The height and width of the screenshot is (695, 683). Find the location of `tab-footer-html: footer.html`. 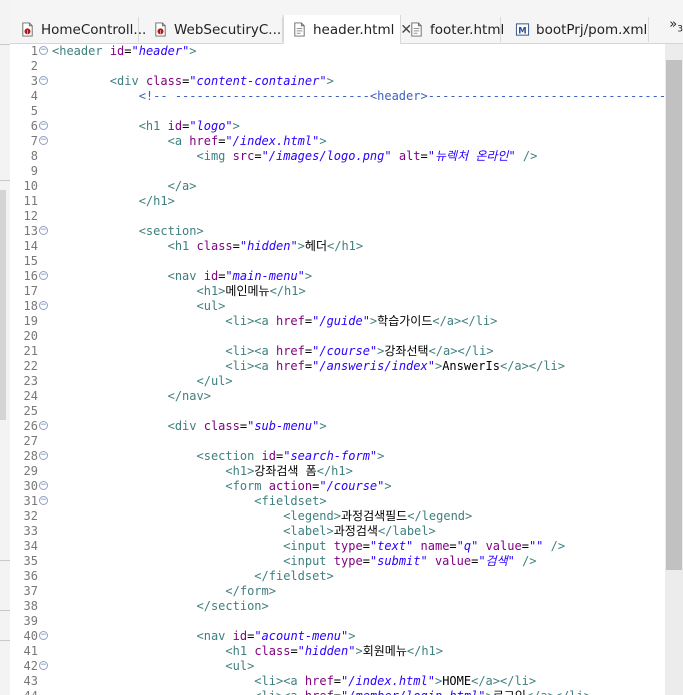

tab-footer-html: footer.html is located at coordinates (452, 29).